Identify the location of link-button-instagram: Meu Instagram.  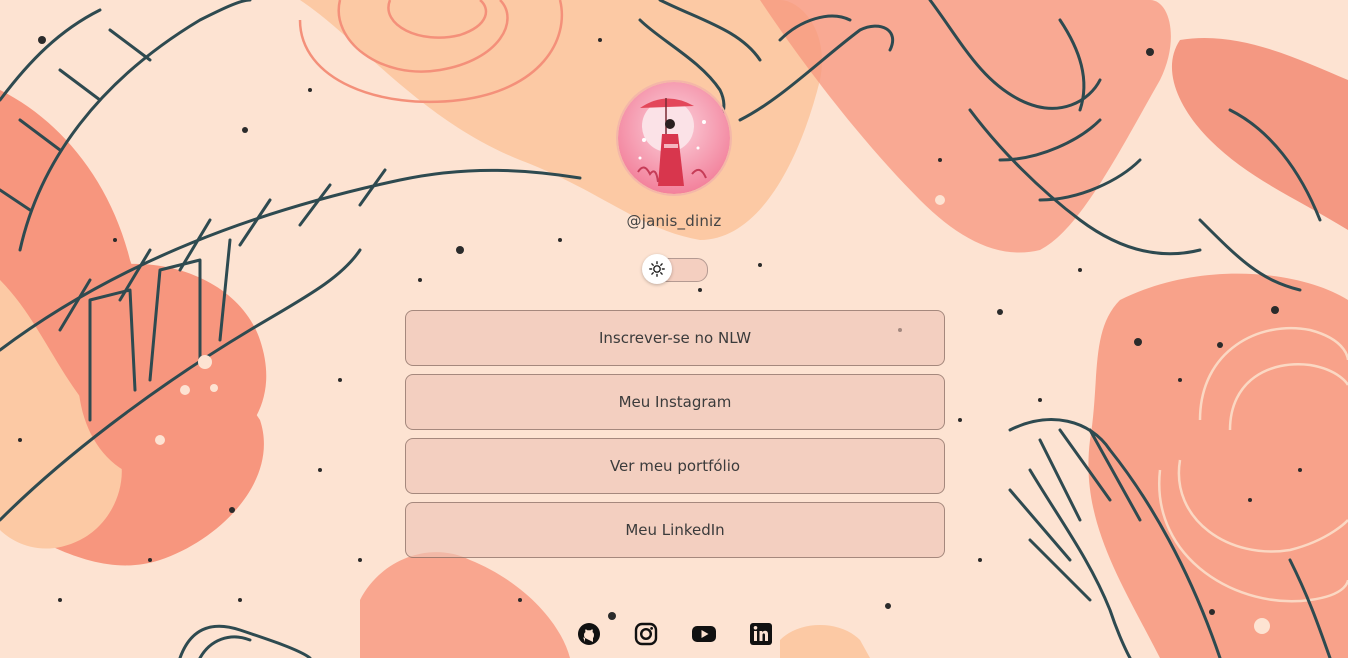
(675, 402).